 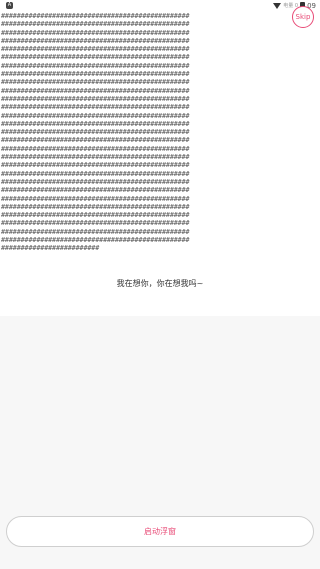 I want to click on notification-icon: A, so click(x=9, y=5).